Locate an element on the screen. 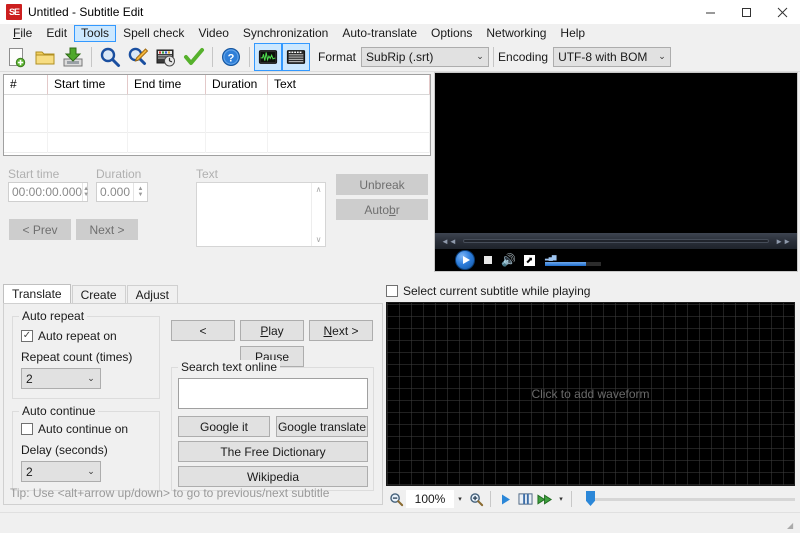 The width and height of the screenshot is (800, 533). minimize-button is located at coordinates (710, 12).